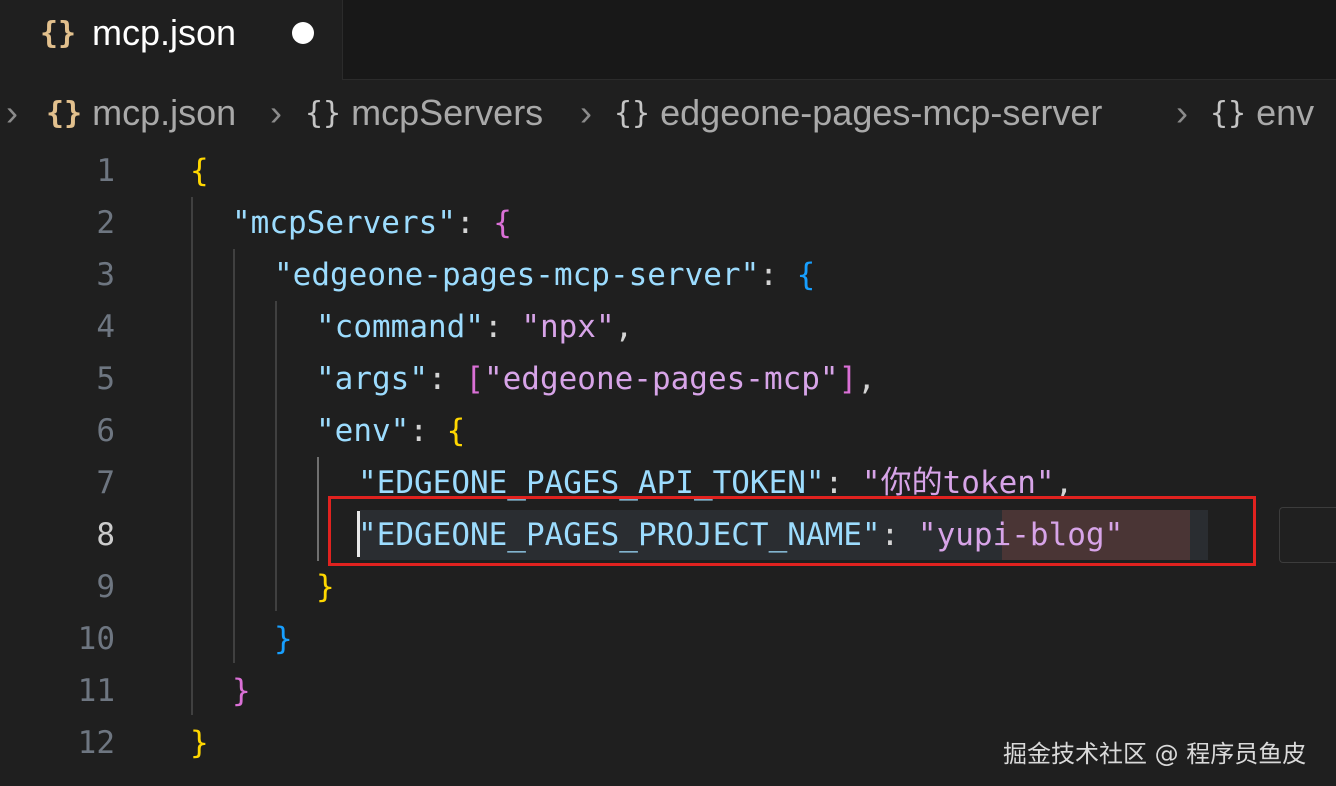 The image size is (1336, 786). Describe the element at coordinates (105, 535) in the screenshot. I see `line-number-active: 8` at that location.